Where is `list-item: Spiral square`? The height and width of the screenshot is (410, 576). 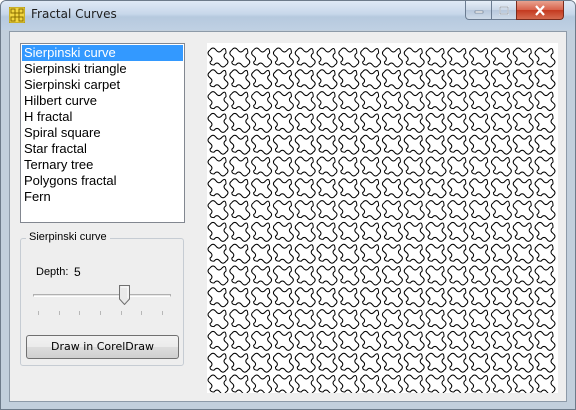 list-item: Spiral square is located at coordinates (102, 133).